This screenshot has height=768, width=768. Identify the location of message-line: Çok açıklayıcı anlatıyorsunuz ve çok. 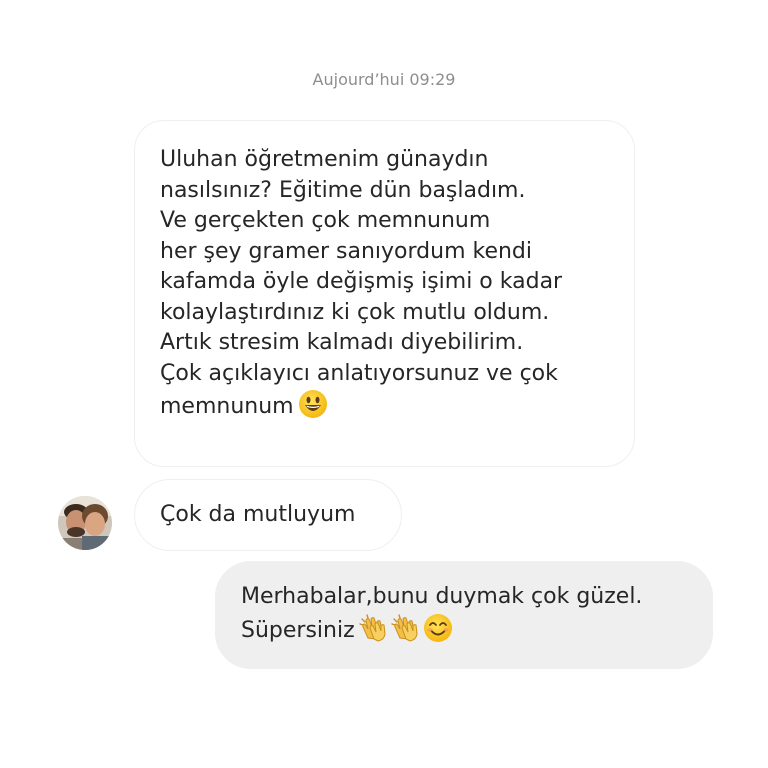
(359, 373).